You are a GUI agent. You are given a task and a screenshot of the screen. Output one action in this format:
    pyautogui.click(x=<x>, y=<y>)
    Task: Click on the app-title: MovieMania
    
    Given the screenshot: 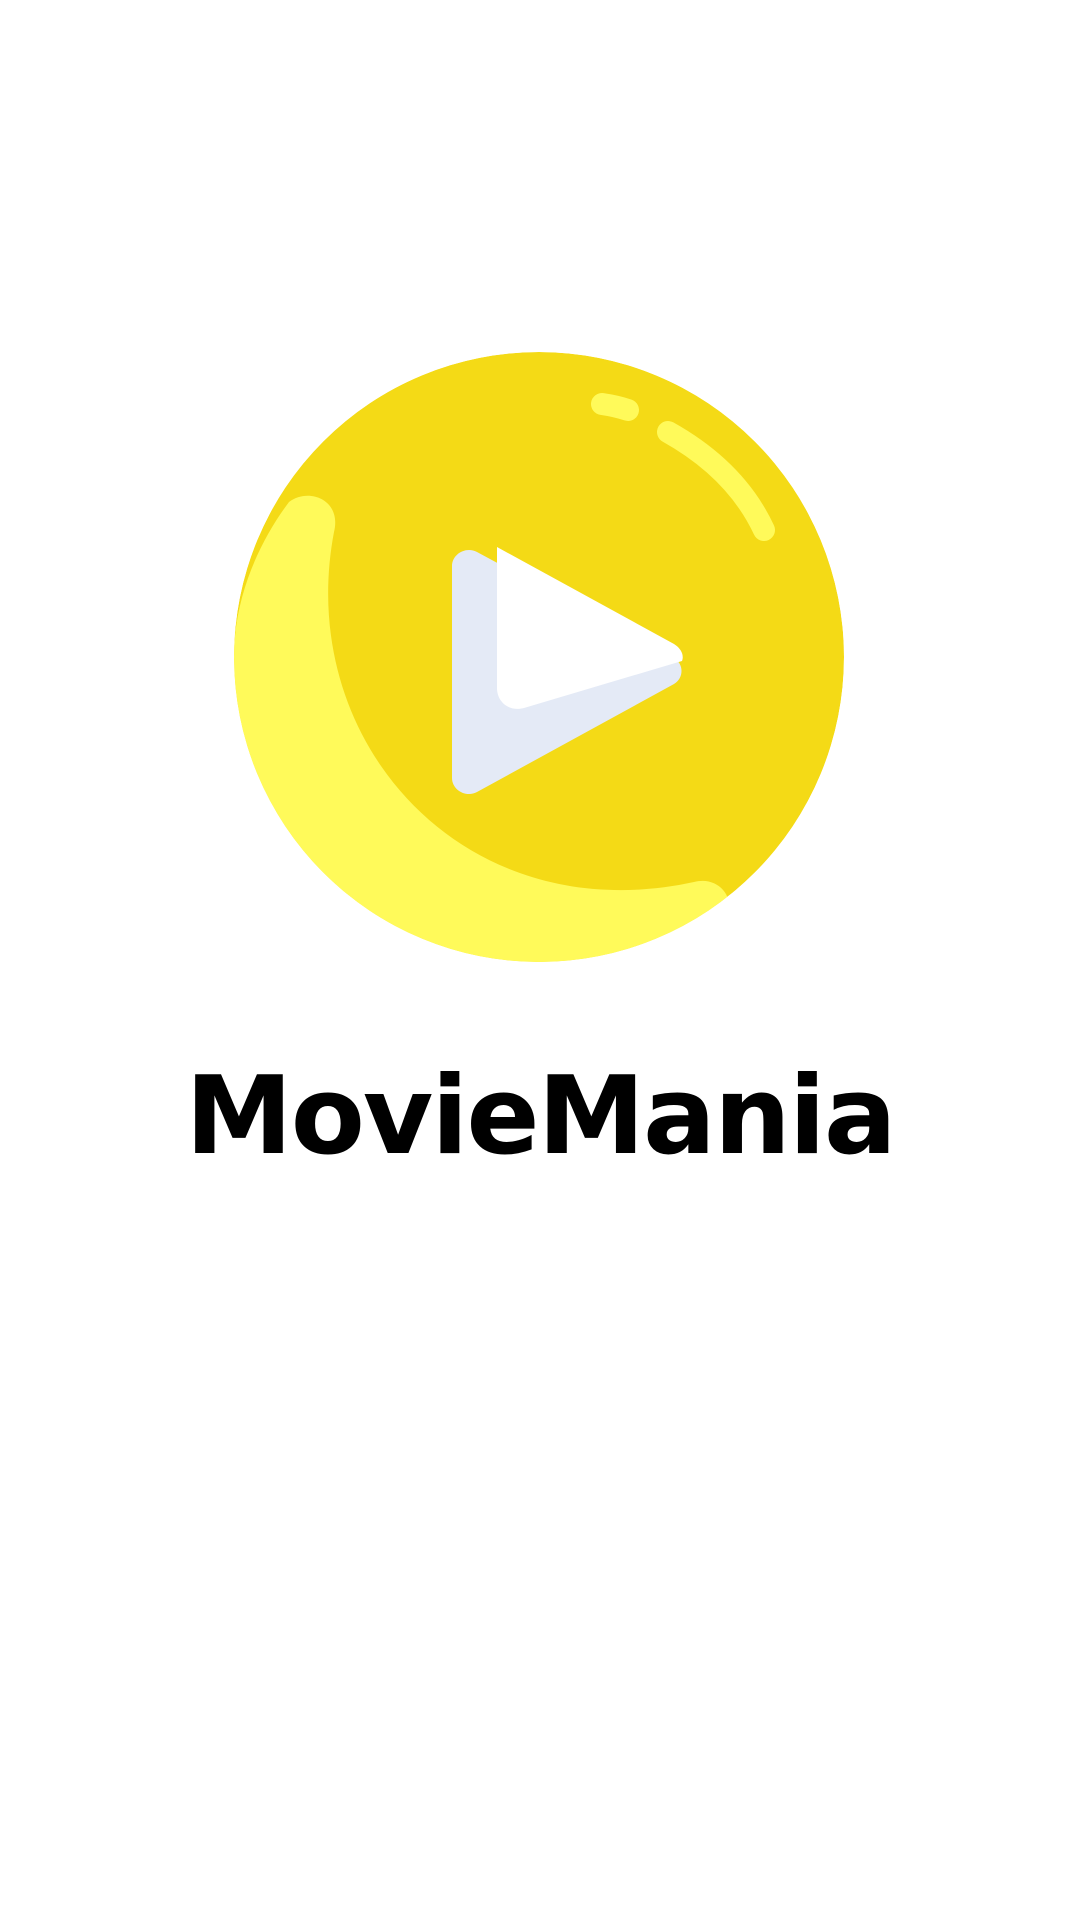 What is the action you would take?
    pyautogui.click(x=540, y=1116)
    